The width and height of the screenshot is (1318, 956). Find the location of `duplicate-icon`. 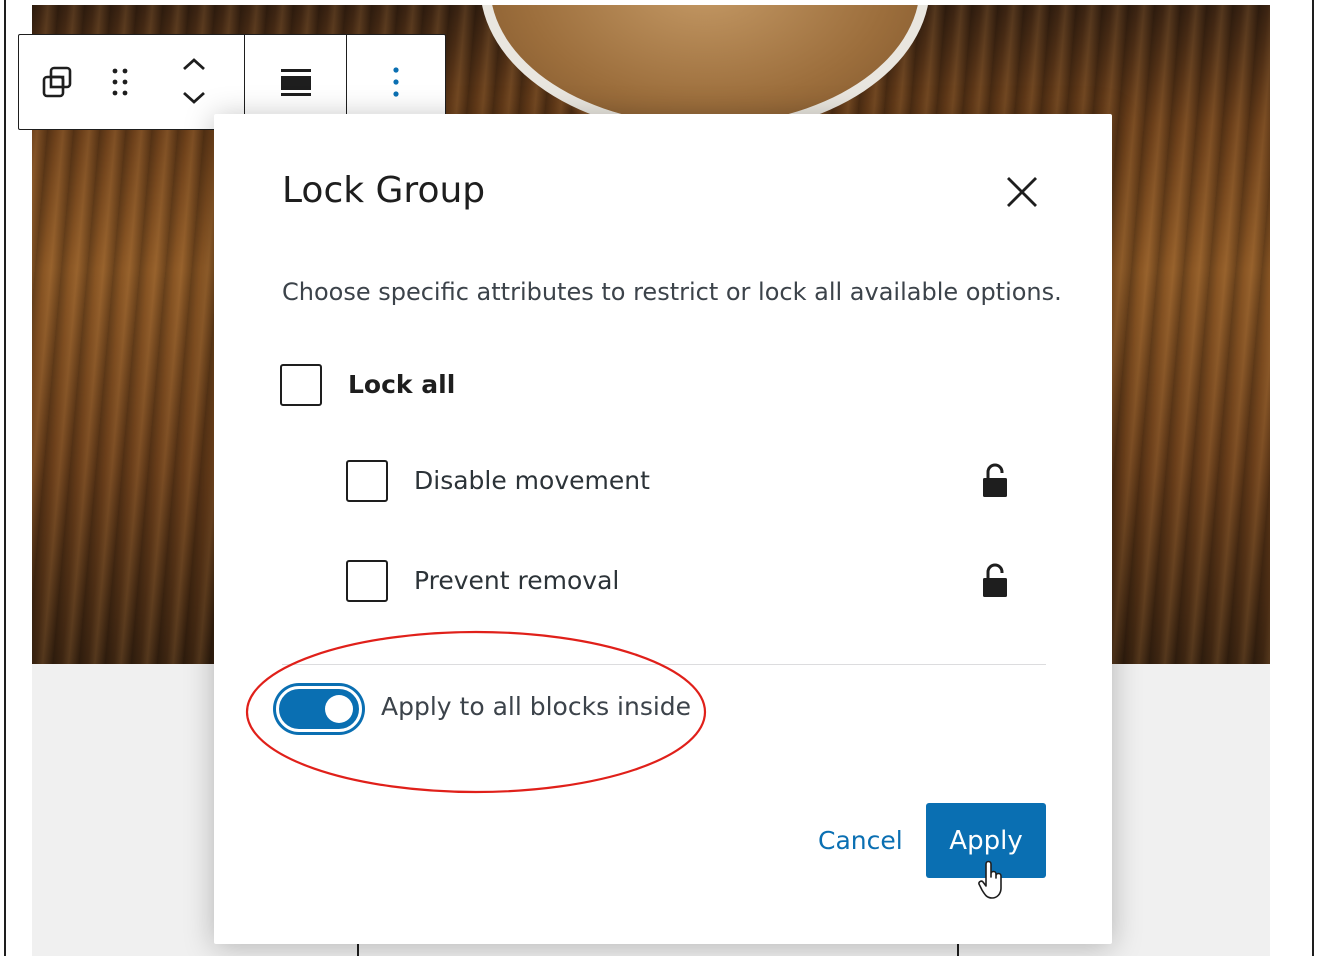

duplicate-icon is located at coordinates (57, 82).